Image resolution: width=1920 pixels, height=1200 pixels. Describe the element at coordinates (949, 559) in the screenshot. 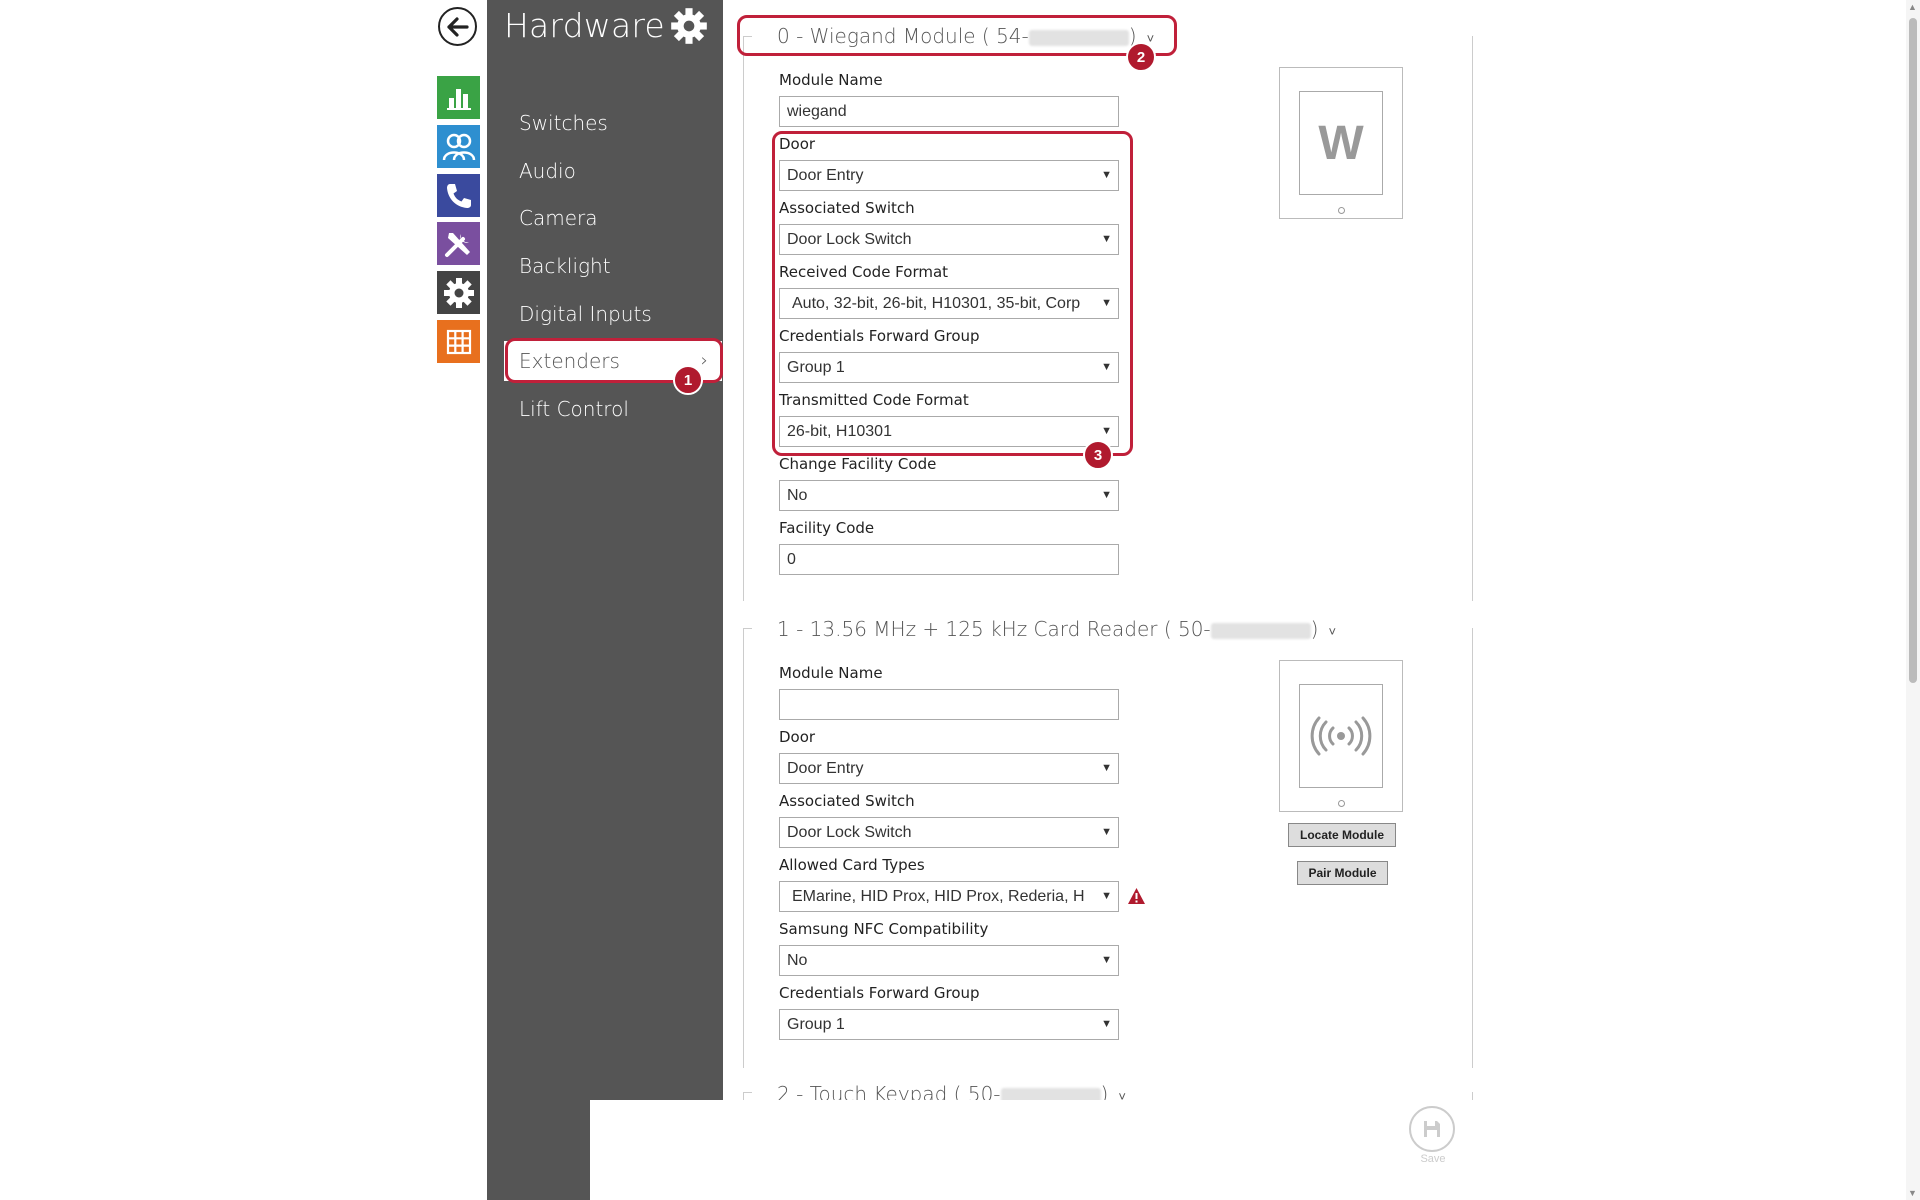

I see `facility-code-input: 0` at that location.